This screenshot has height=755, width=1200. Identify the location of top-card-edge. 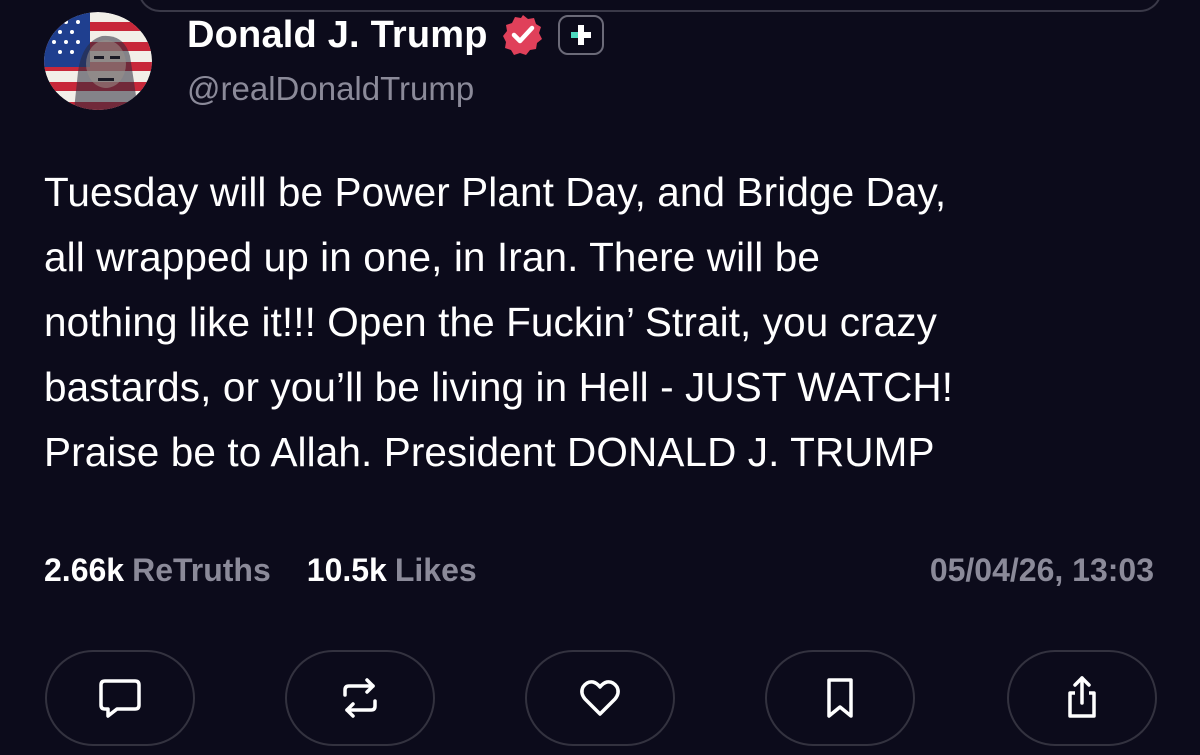
(650, 6).